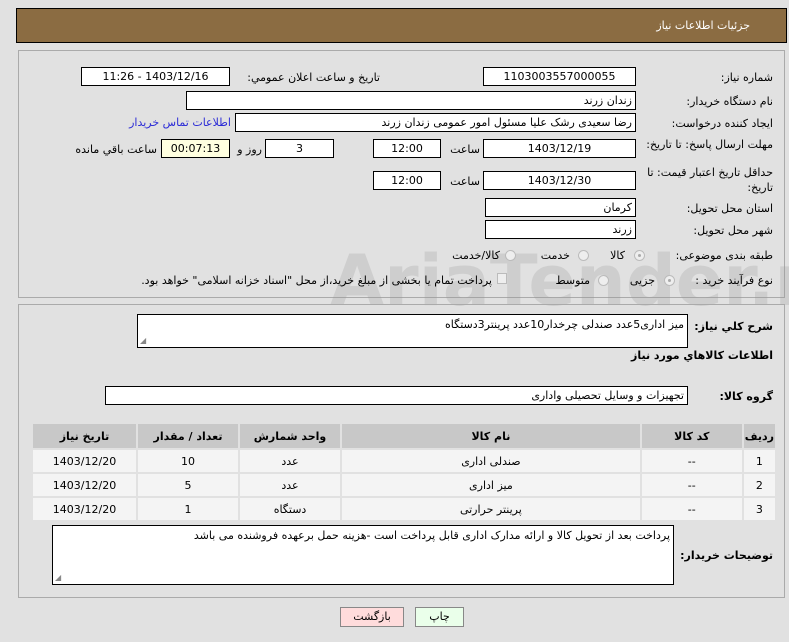 The image size is (789, 642). What do you see at coordinates (407, 148) in the screenshot?
I see `deadline-time-field: 12:00` at bounding box center [407, 148].